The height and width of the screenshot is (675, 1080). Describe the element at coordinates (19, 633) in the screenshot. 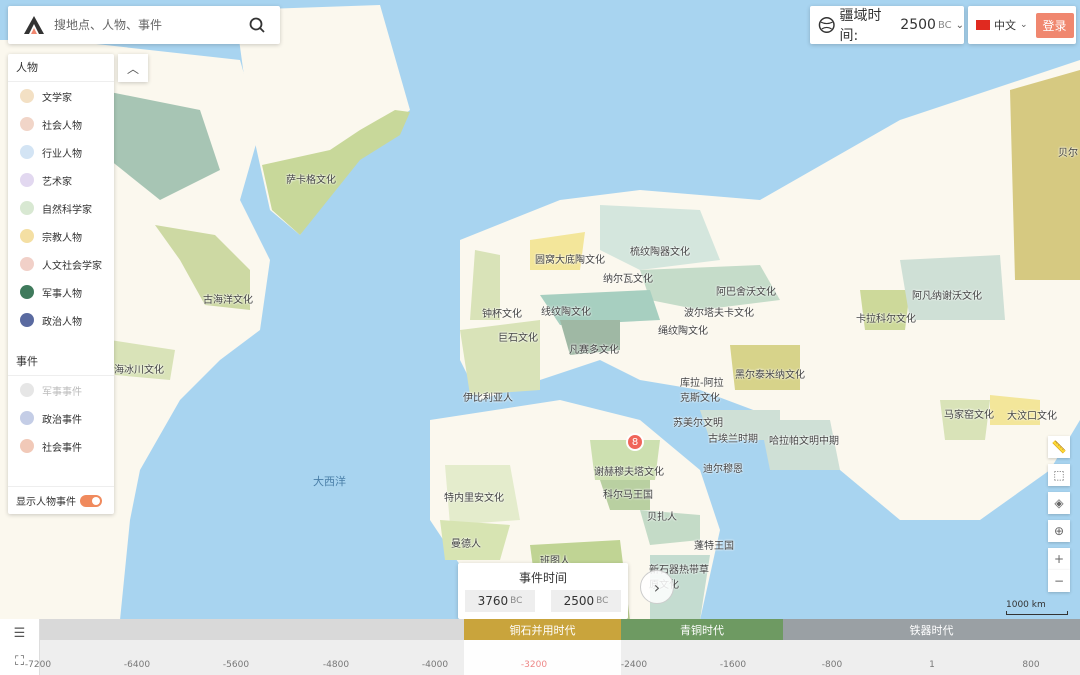

I see `list-icon: ☰` at that location.